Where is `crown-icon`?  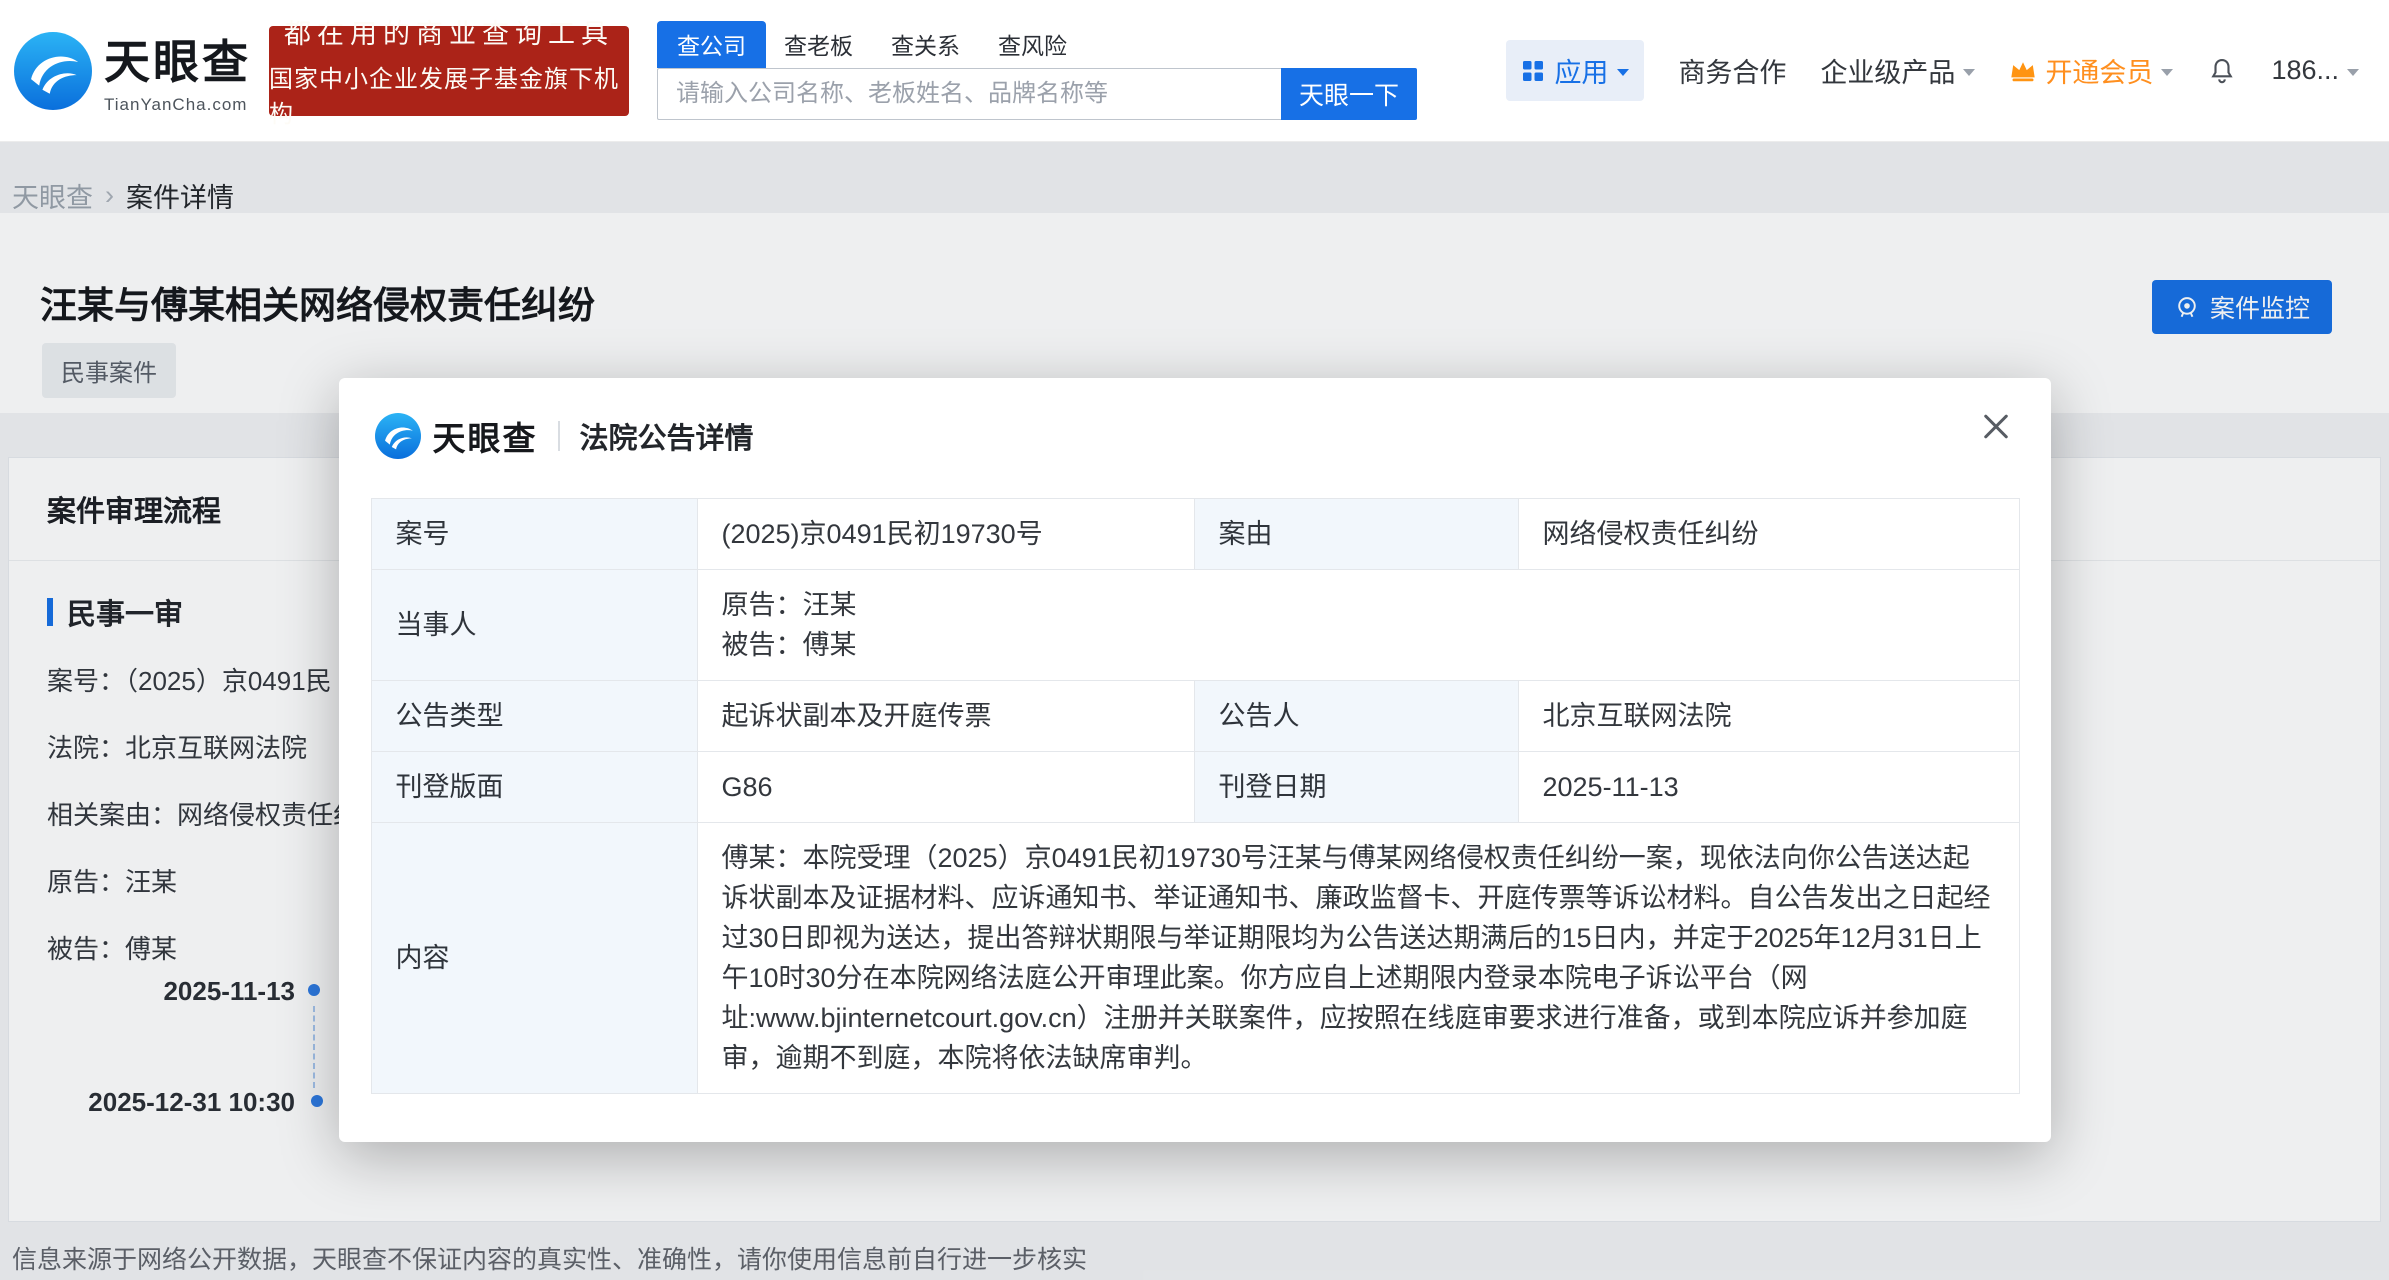
crown-icon is located at coordinates (2023, 71).